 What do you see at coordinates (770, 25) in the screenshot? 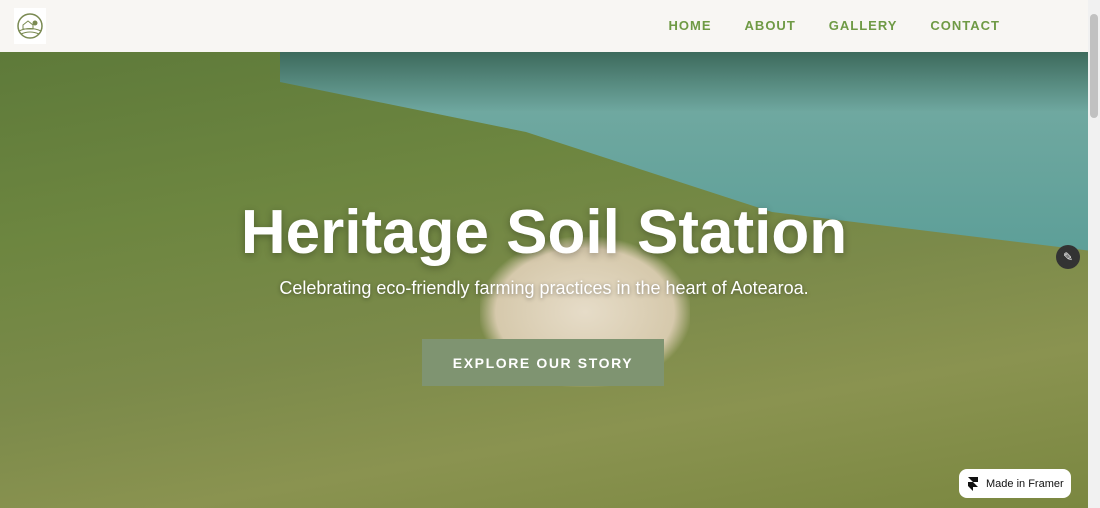
I see `nav-about: ABOUT` at bounding box center [770, 25].